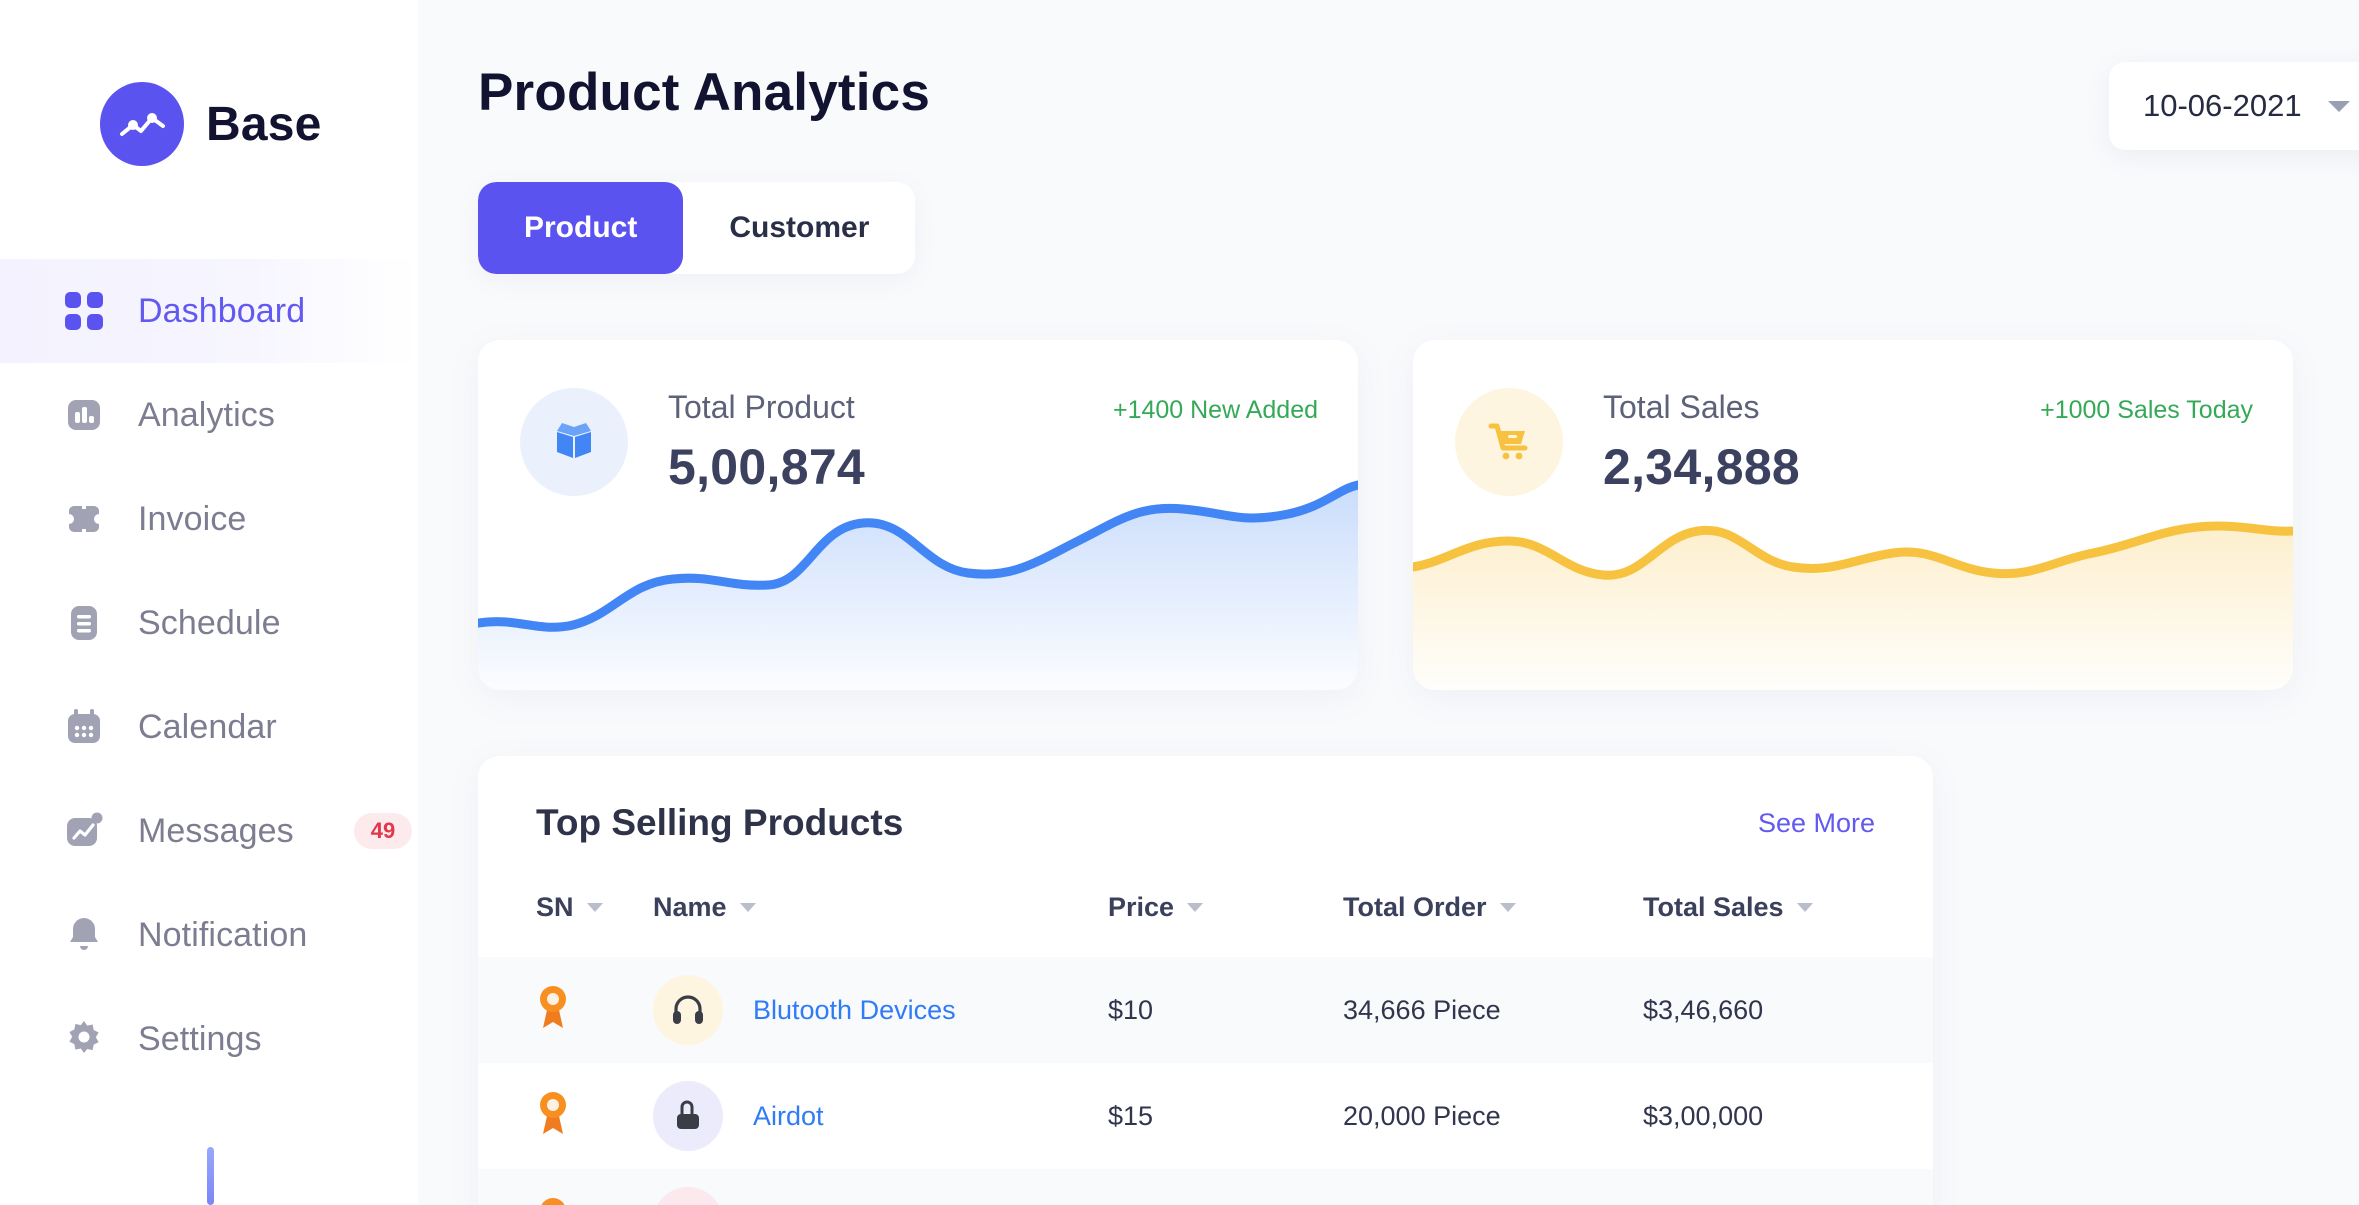 The width and height of the screenshot is (2359, 1205). Describe the element at coordinates (192, 518) in the screenshot. I see `sidebar-item-label: Invoice` at that location.